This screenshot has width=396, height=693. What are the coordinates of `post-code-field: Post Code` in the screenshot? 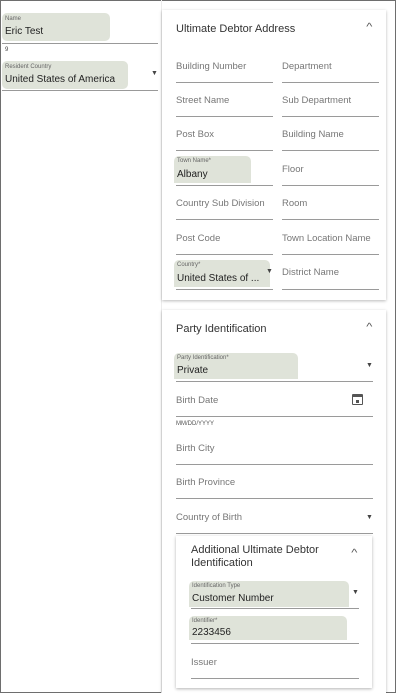 It's located at (224, 238).